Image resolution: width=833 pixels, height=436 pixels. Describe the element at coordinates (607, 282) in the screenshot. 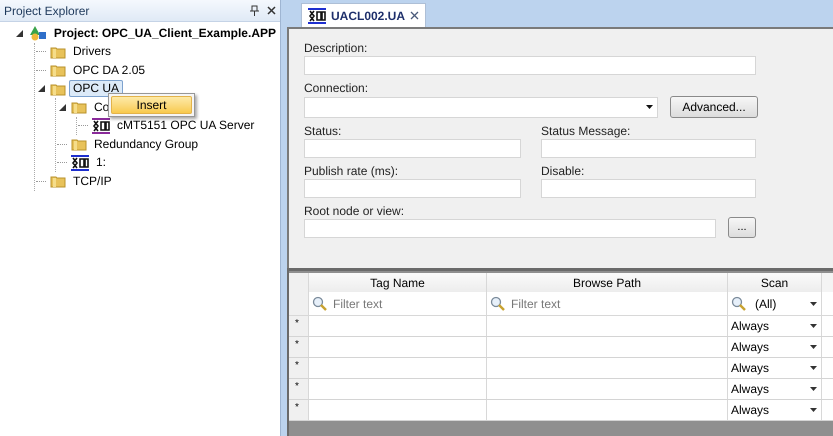

I see `column-header: Browse Path` at that location.